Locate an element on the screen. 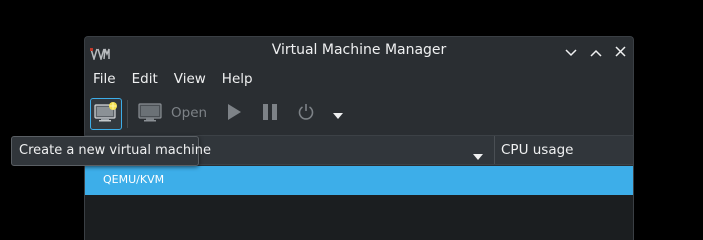 The width and height of the screenshot is (703, 240). pause-icon is located at coordinates (270, 114).